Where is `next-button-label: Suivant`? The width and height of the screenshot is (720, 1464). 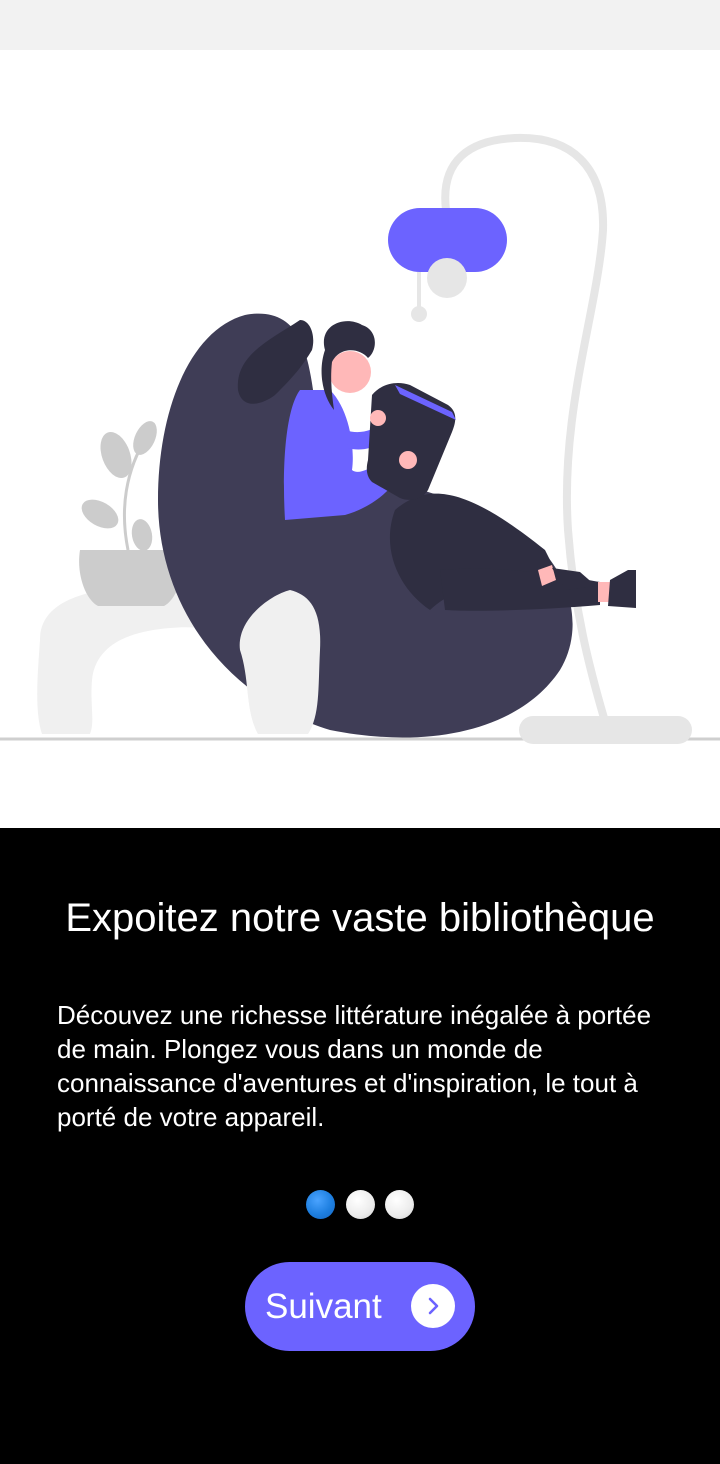 next-button-label: Suivant is located at coordinates (323, 1306).